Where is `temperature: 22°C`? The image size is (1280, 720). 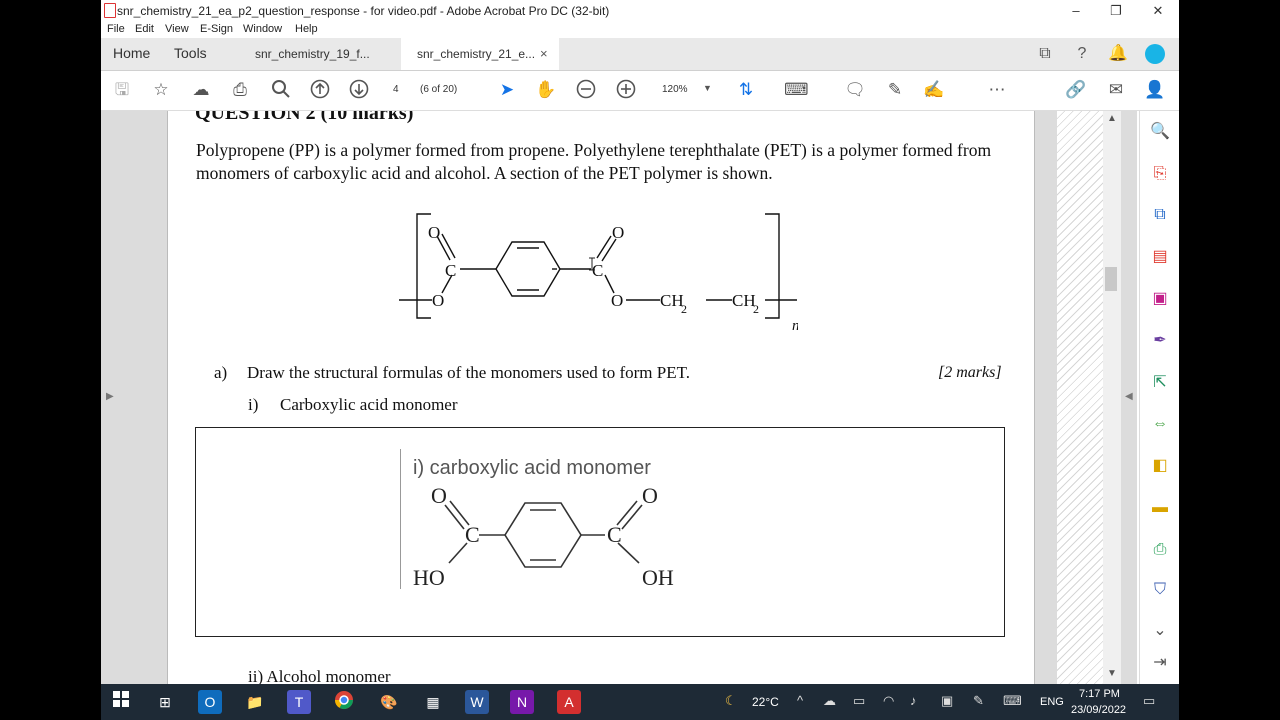
temperature: 22°C is located at coordinates (765, 702).